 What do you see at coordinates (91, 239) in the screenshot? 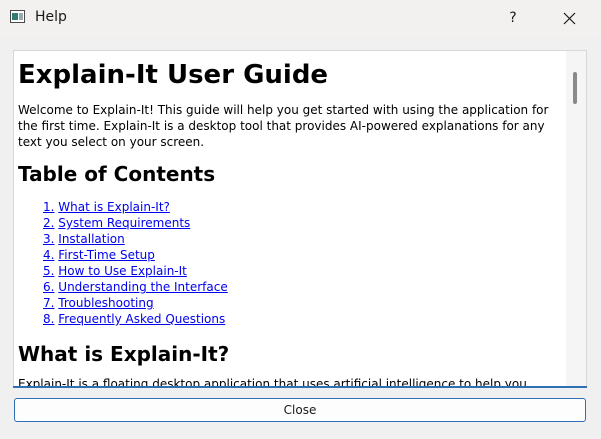
I see `toc-link-installation: Installation` at bounding box center [91, 239].